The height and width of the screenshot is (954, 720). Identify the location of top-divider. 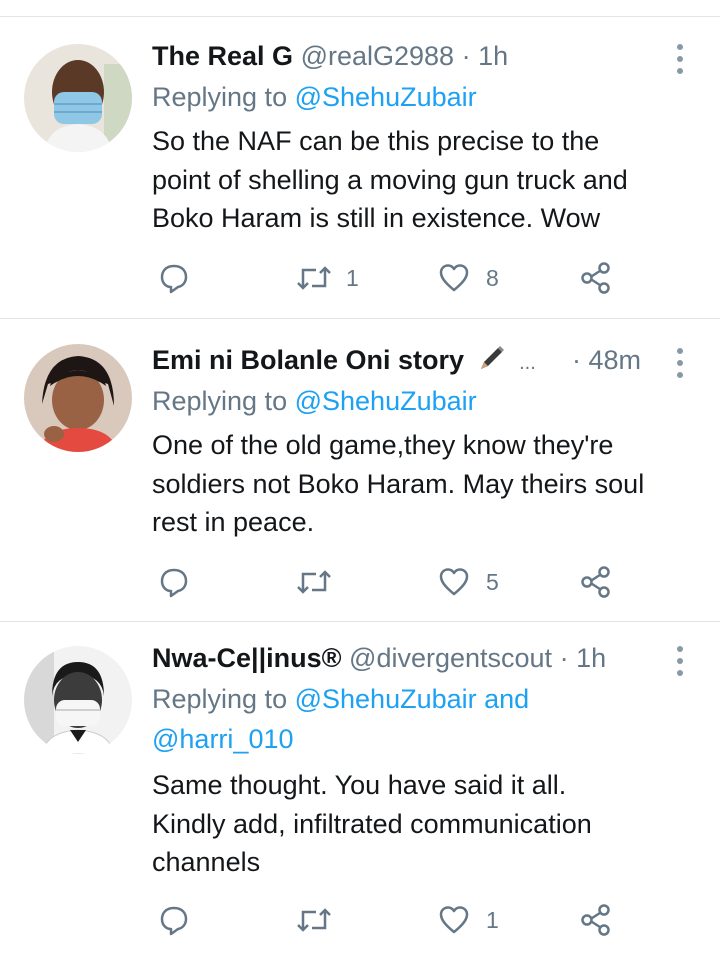
(360, 16).